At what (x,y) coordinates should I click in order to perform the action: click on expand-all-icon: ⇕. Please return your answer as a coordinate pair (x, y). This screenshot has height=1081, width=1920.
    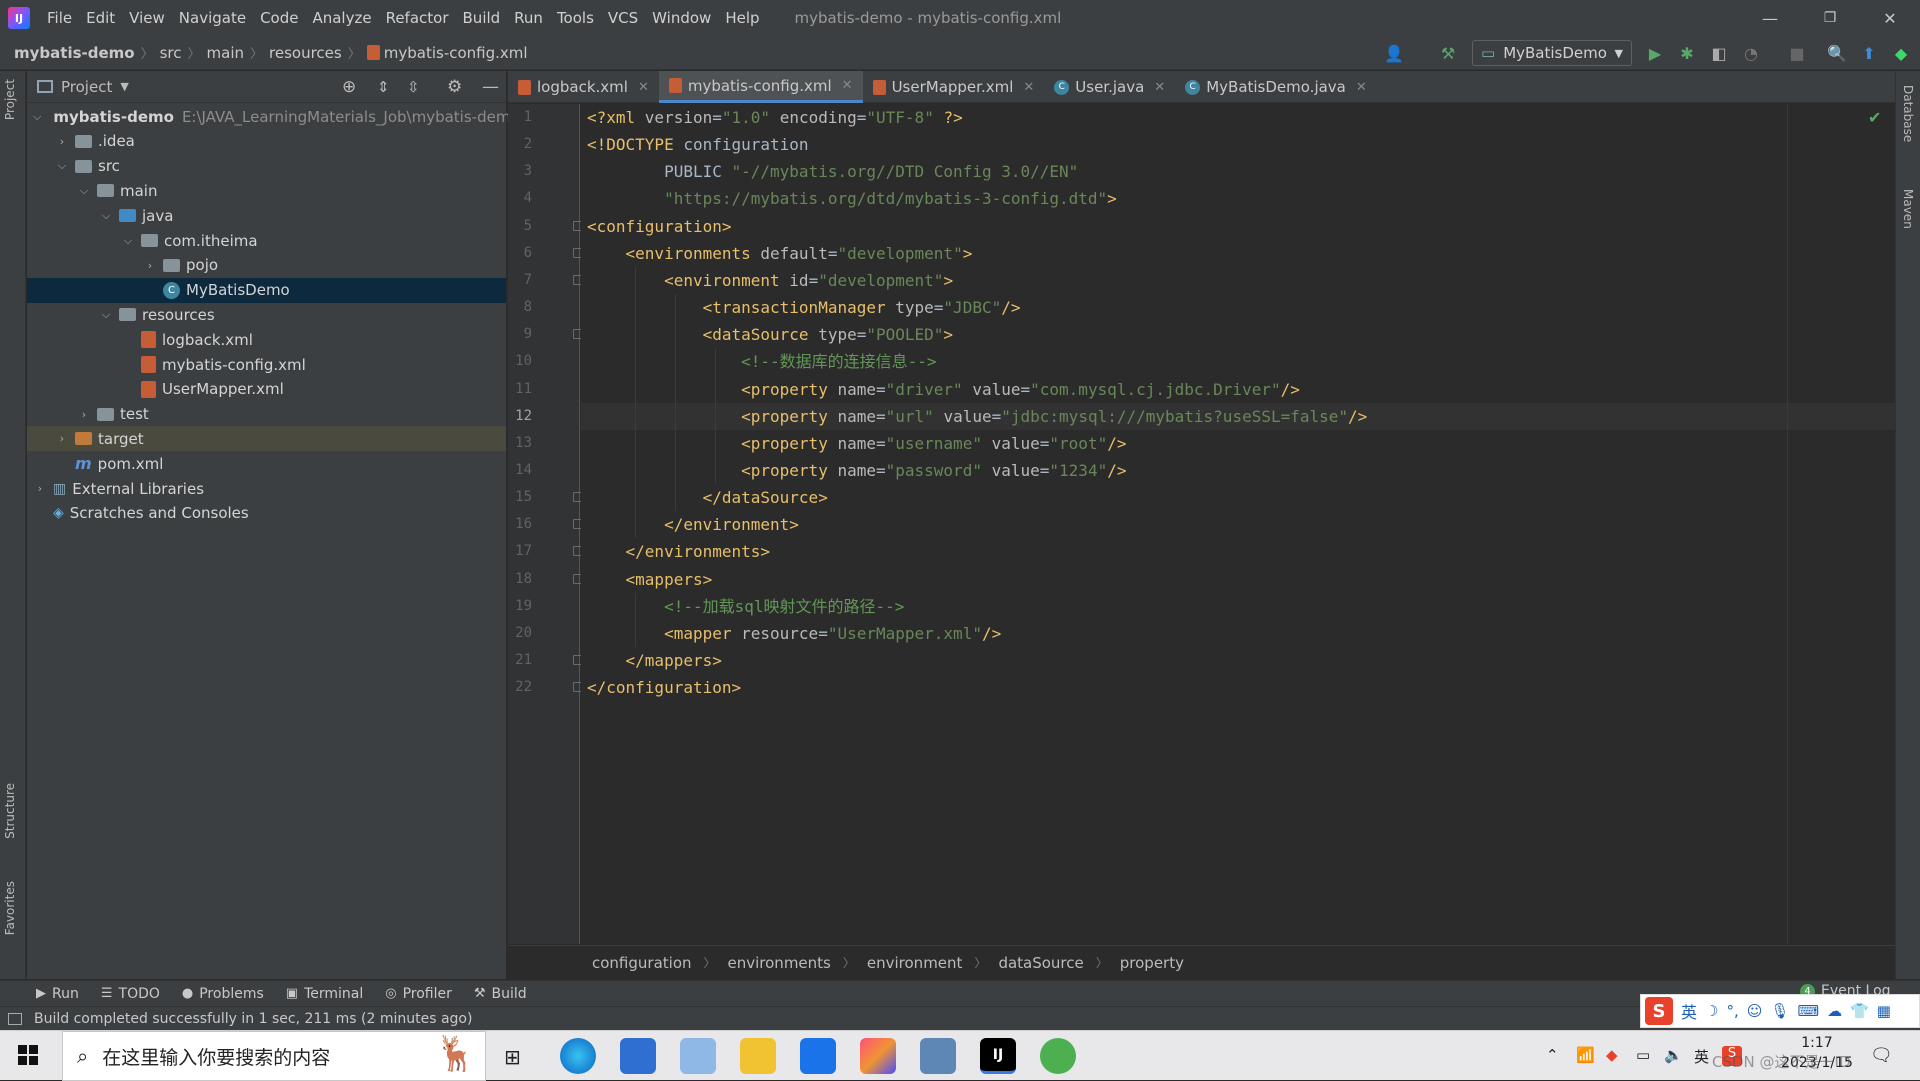
    Looking at the image, I should click on (383, 87).